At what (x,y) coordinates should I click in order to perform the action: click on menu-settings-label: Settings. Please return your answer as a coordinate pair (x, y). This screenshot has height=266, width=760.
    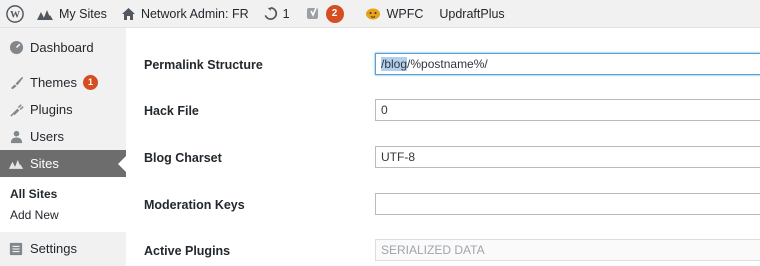
    Looking at the image, I should click on (53, 248).